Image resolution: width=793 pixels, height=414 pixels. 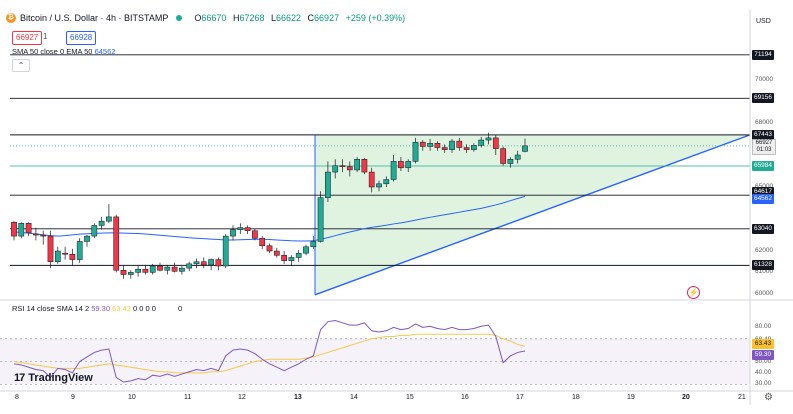 What do you see at coordinates (242, 397) in the screenshot?
I see `time-tick-label: 12` at bounding box center [242, 397].